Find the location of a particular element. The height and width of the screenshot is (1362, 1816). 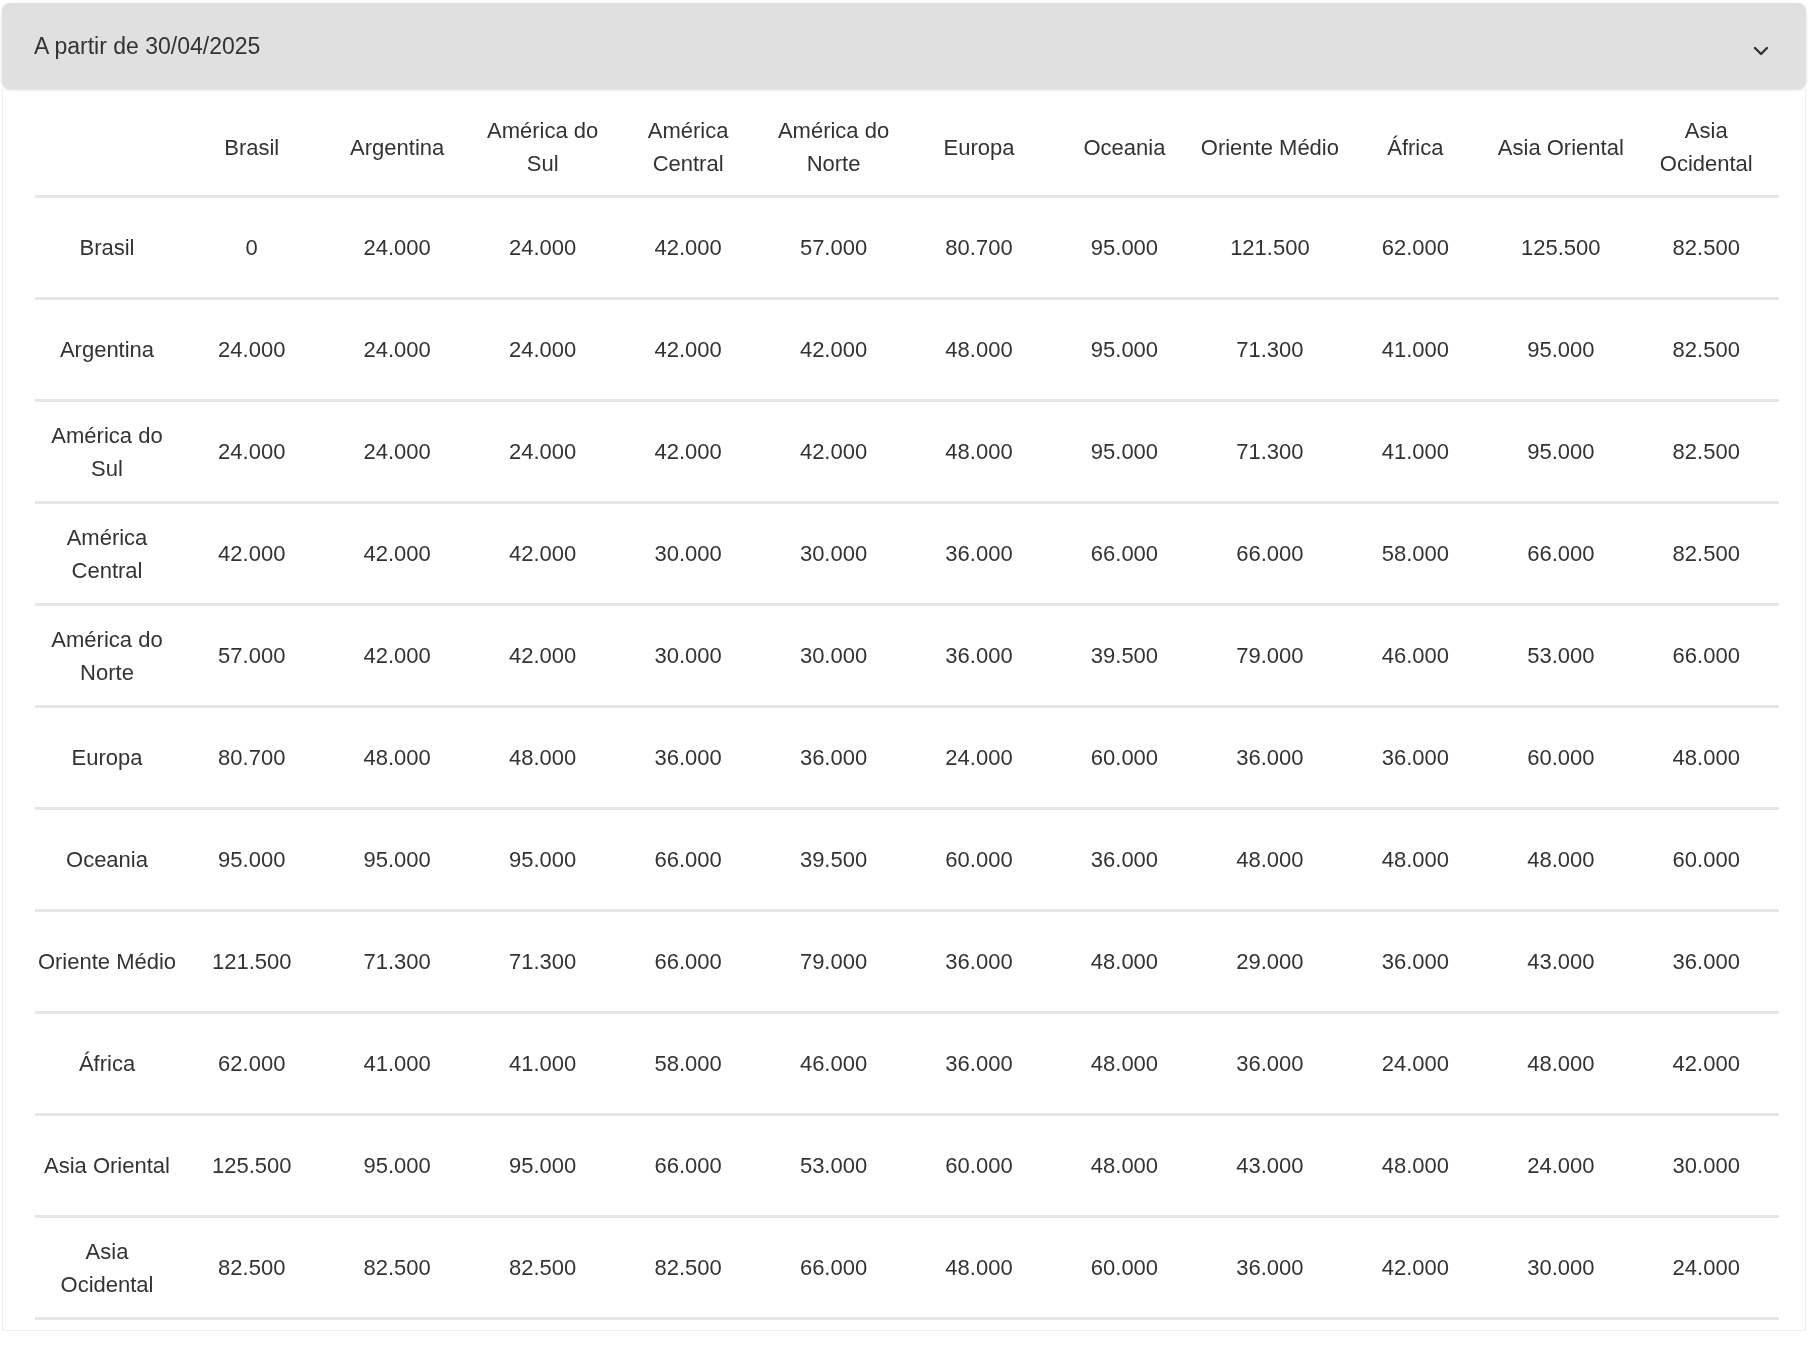

table-cell: 41.000 is located at coordinates (542, 1063).